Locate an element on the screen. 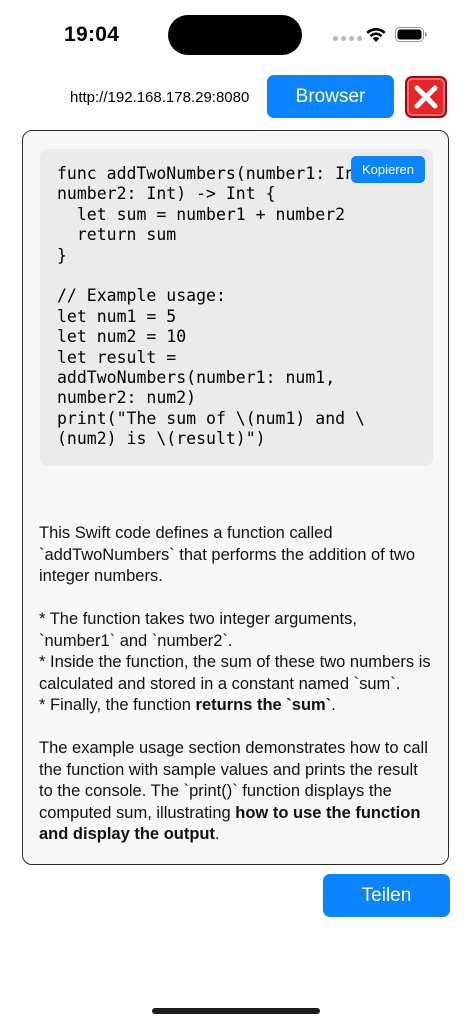  dynamic-island is located at coordinates (235, 35).